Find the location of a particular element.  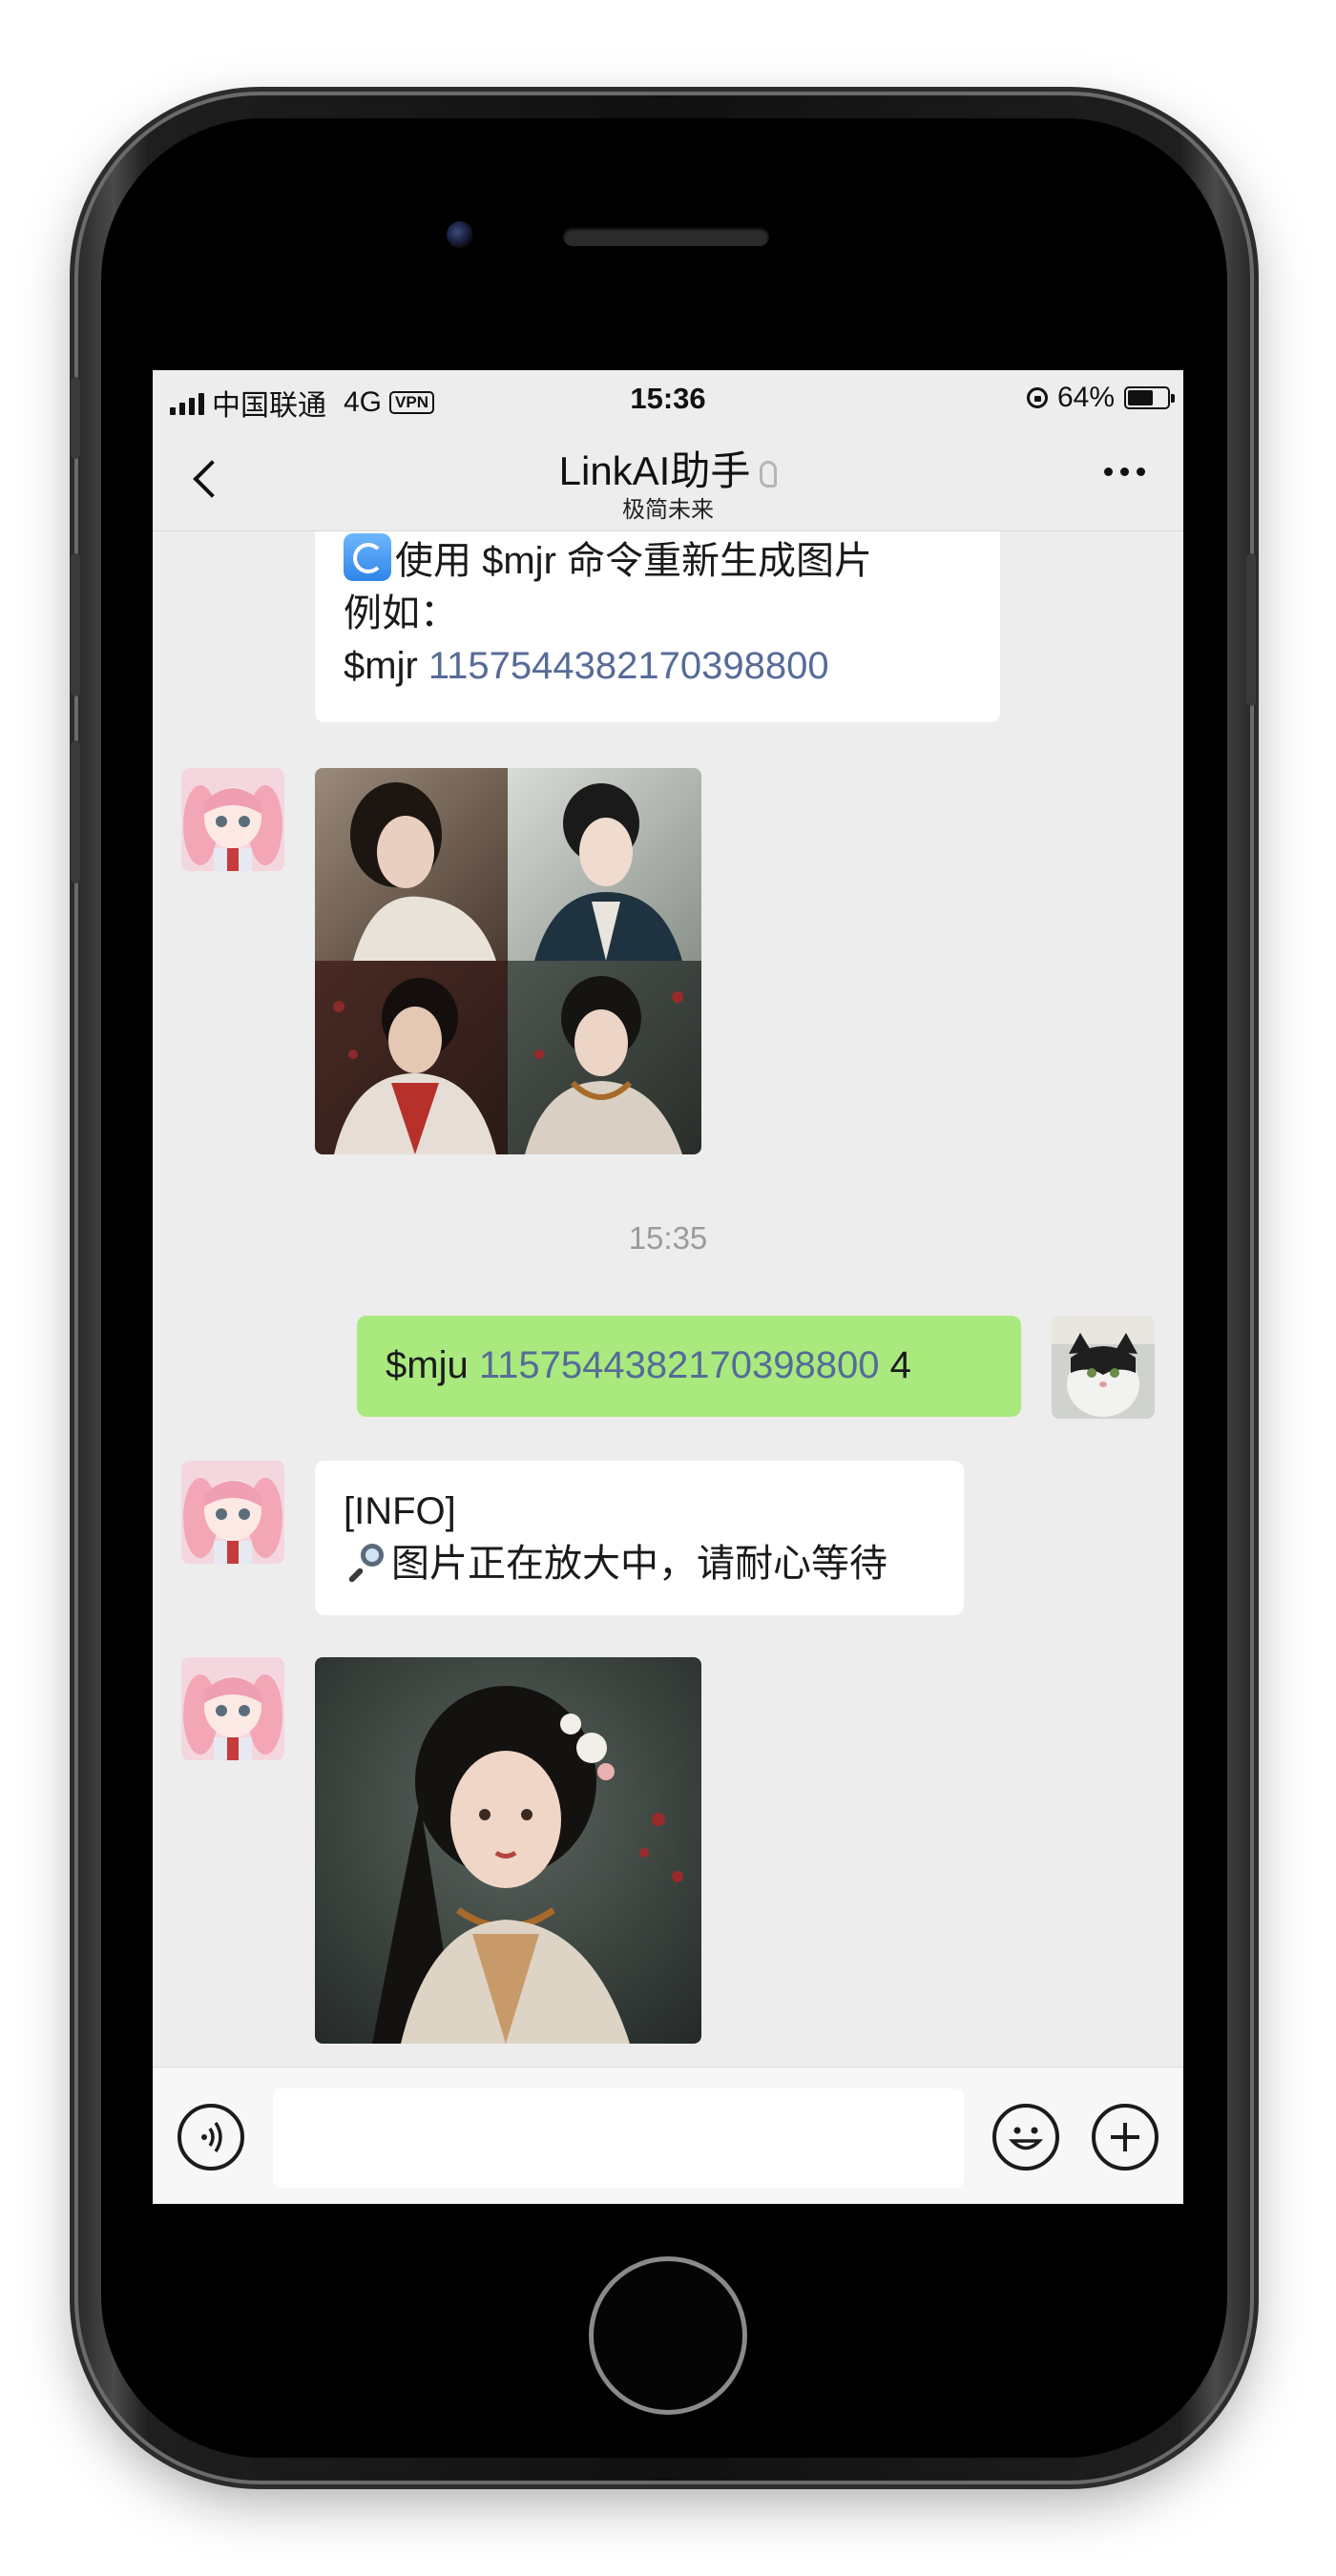

upscaled-image is located at coordinates (508, 1850).